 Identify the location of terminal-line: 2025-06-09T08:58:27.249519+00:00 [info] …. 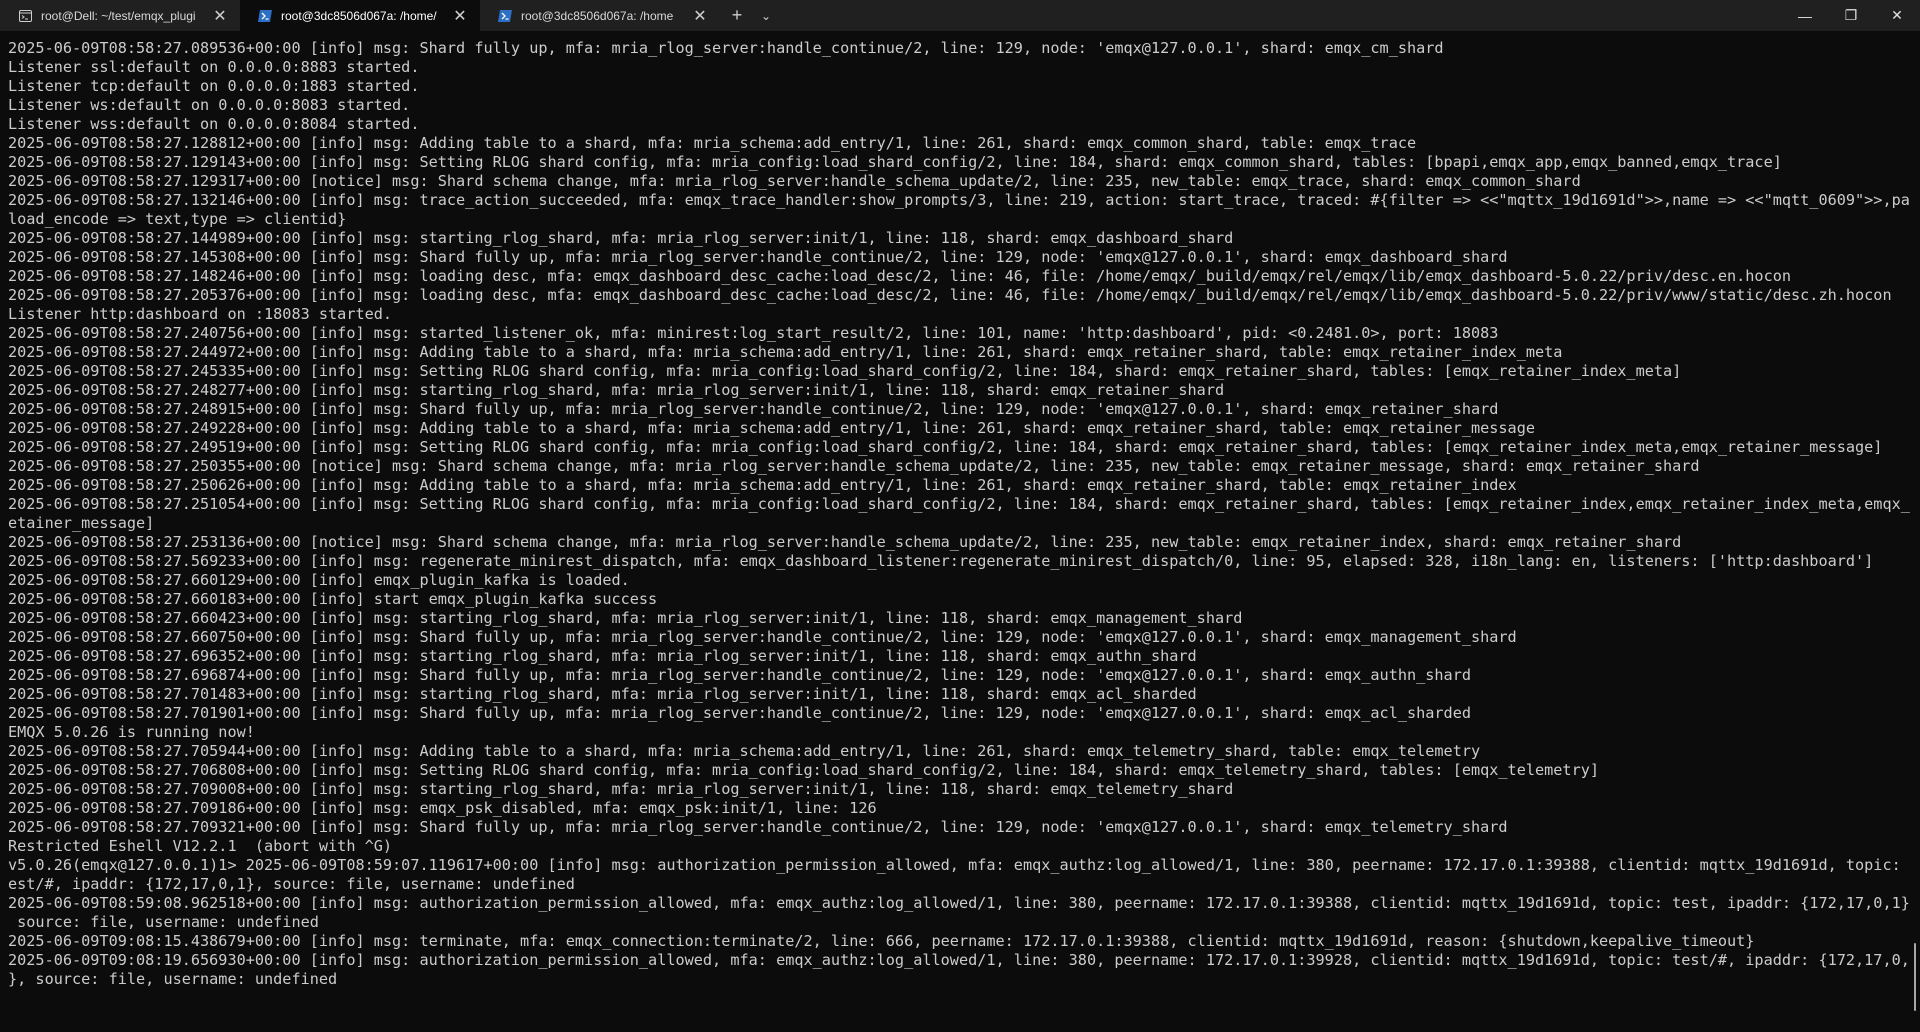
(945, 447).